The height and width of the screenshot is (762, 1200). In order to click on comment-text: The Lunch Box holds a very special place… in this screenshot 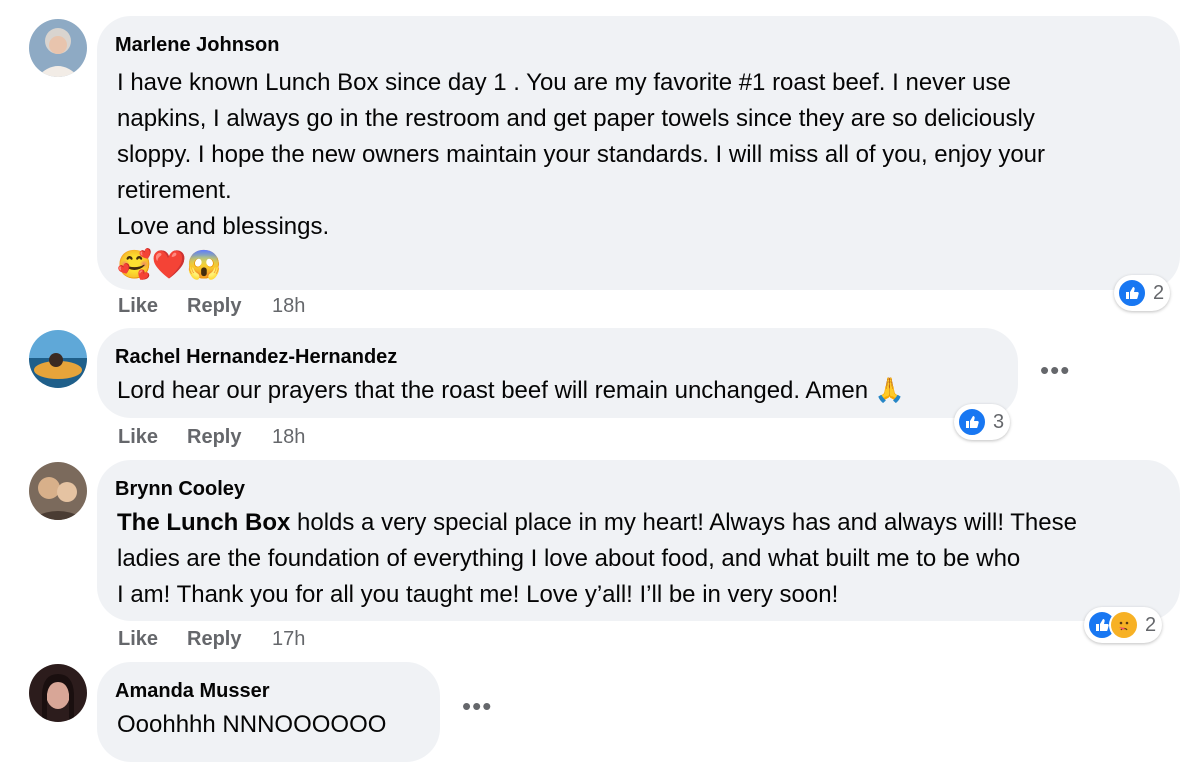, I will do `click(637, 559)`.